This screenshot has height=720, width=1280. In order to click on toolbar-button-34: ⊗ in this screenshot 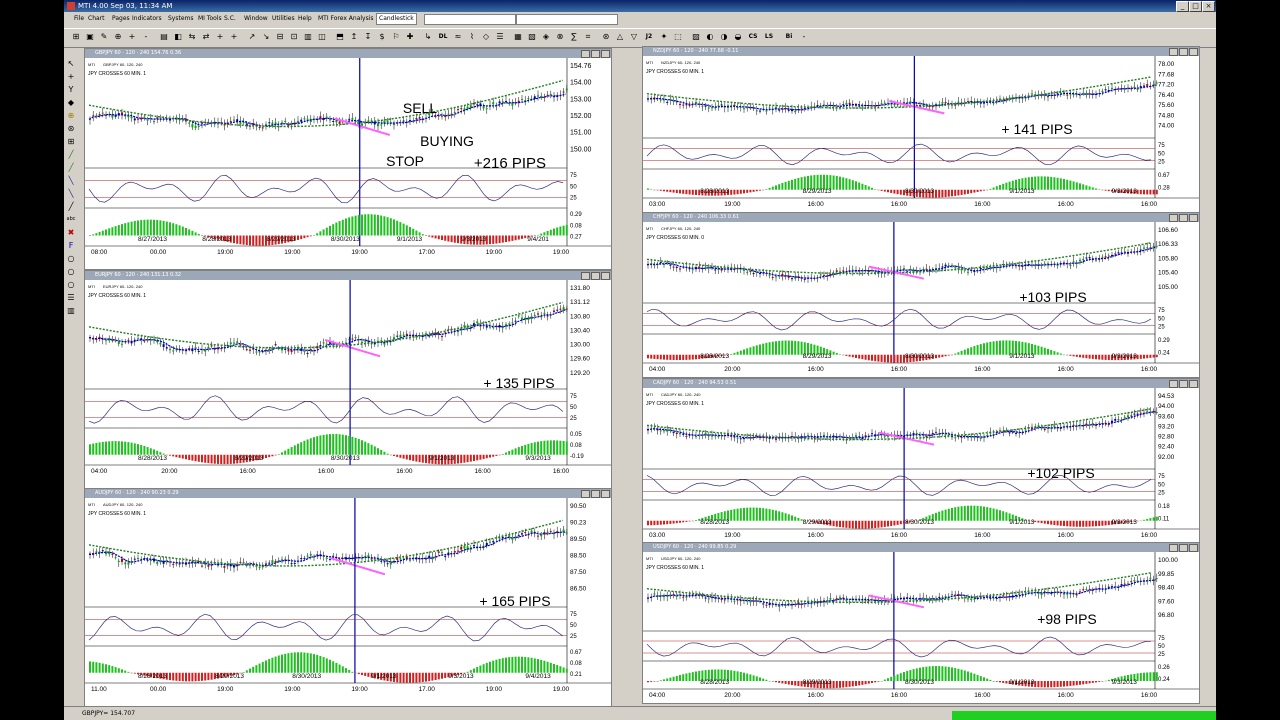, I will do `click(560, 37)`.